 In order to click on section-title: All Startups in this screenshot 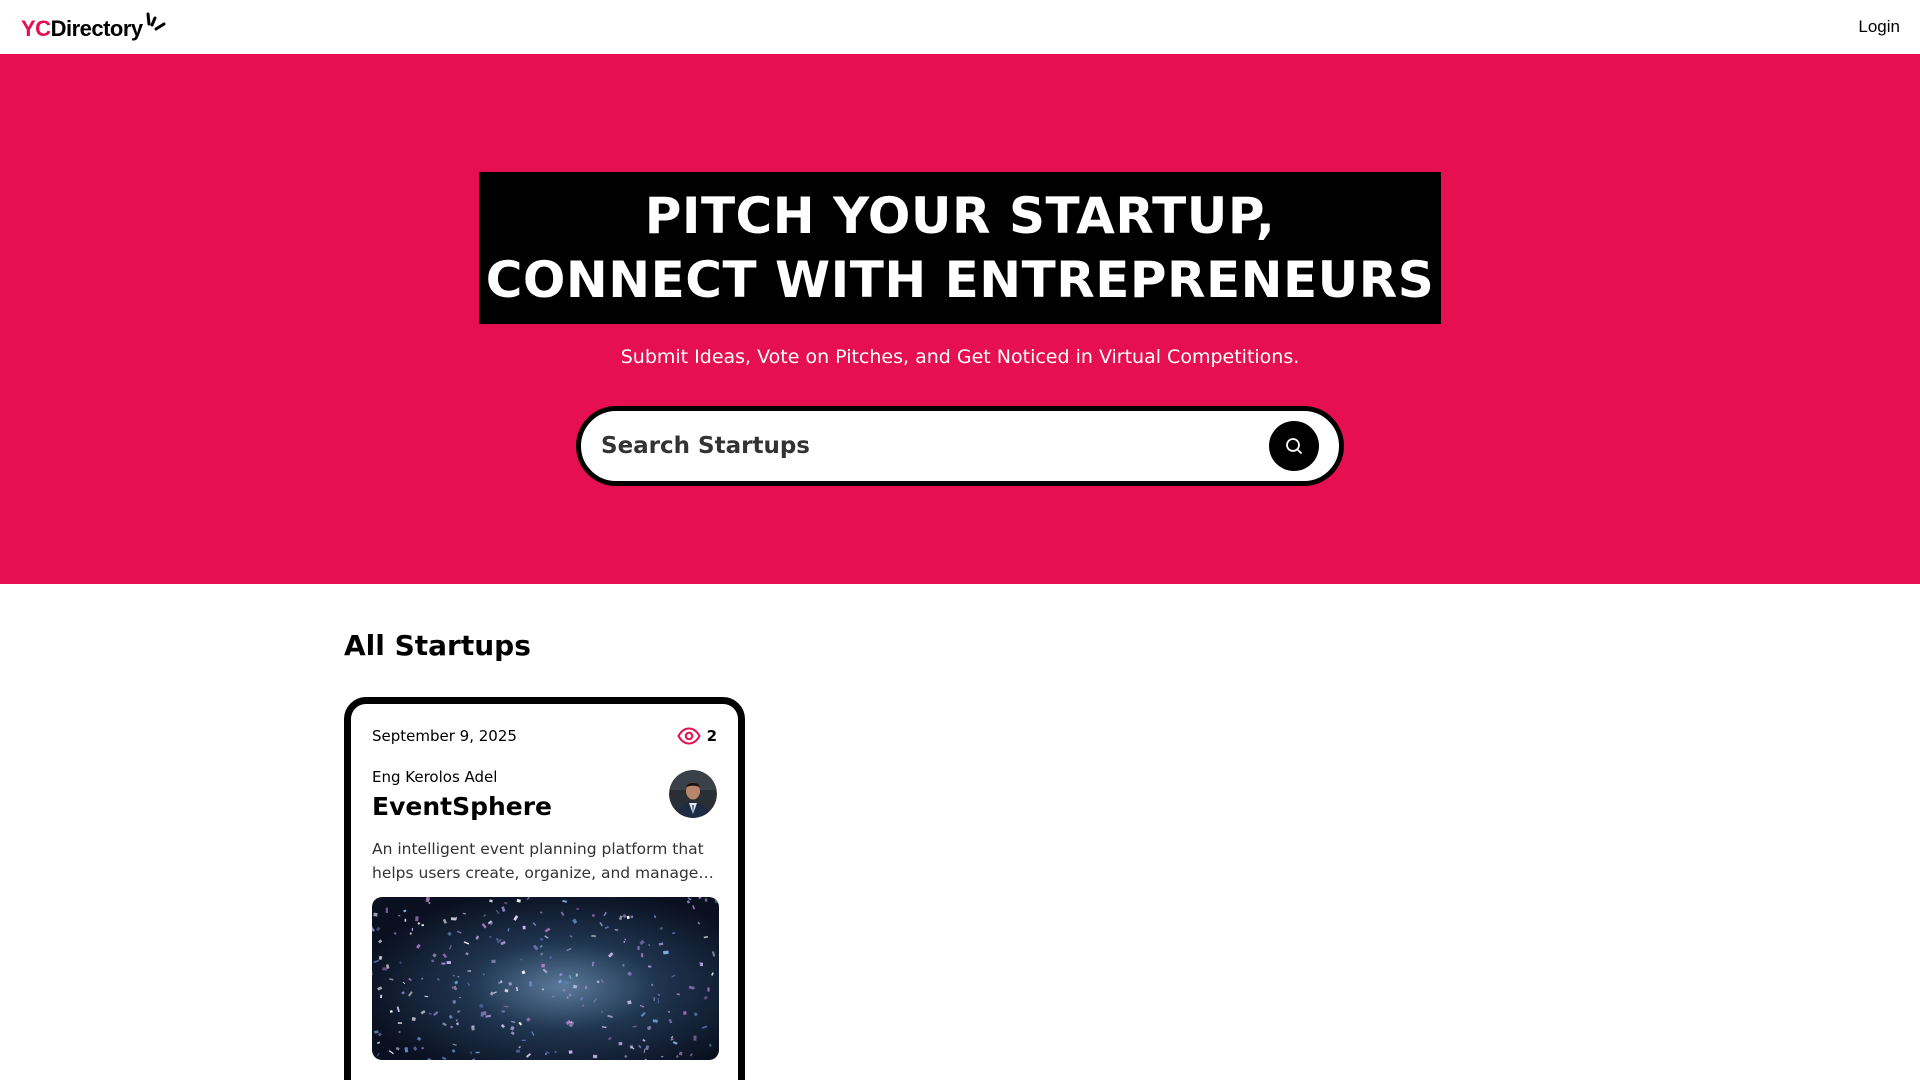, I will do `click(437, 645)`.